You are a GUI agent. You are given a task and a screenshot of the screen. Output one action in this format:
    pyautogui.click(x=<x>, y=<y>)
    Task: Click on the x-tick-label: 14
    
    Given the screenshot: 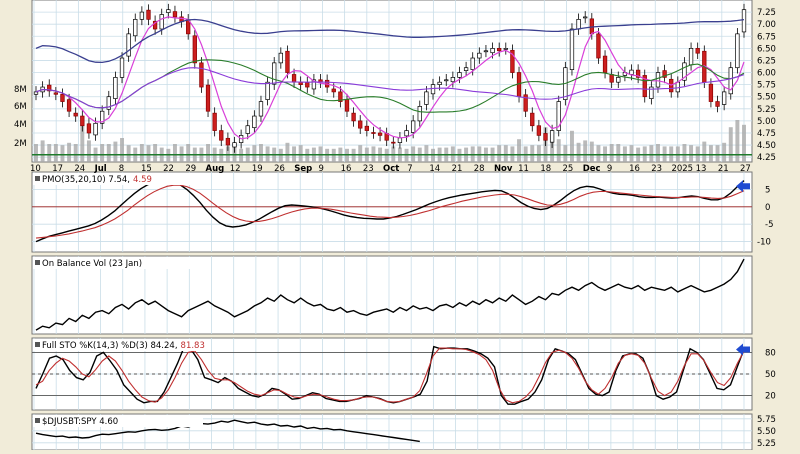 What is the action you would take?
    pyautogui.click(x=434, y=169)
    